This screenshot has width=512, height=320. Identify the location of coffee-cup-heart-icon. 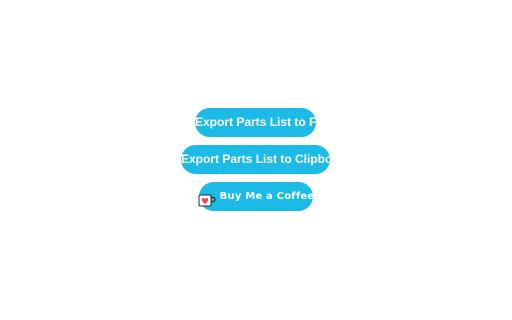
(207, 198).